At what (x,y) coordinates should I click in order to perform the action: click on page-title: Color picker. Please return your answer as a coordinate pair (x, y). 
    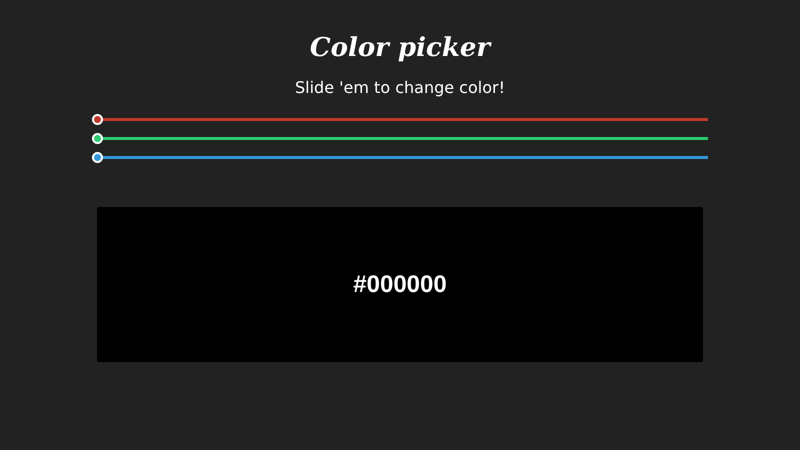
    Looking at the image, I should click on (400, 48).